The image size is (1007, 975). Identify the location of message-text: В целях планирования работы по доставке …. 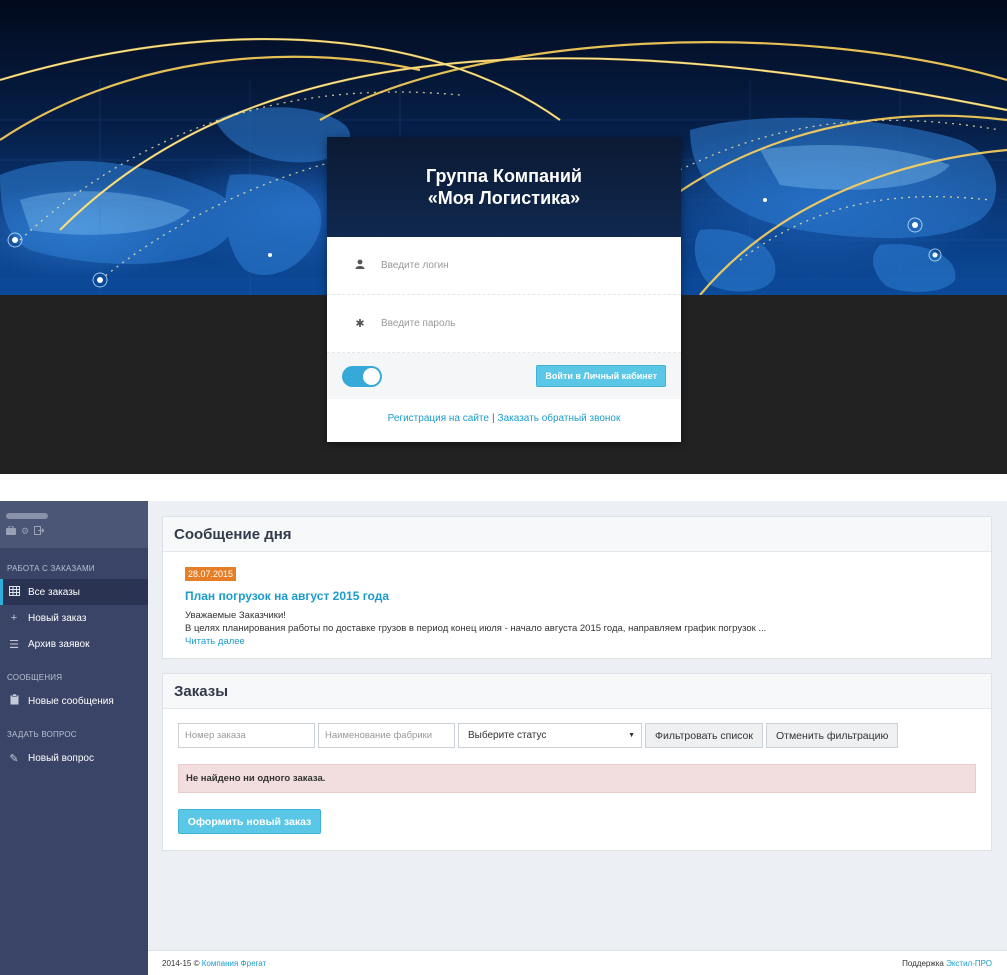
(476, 628).